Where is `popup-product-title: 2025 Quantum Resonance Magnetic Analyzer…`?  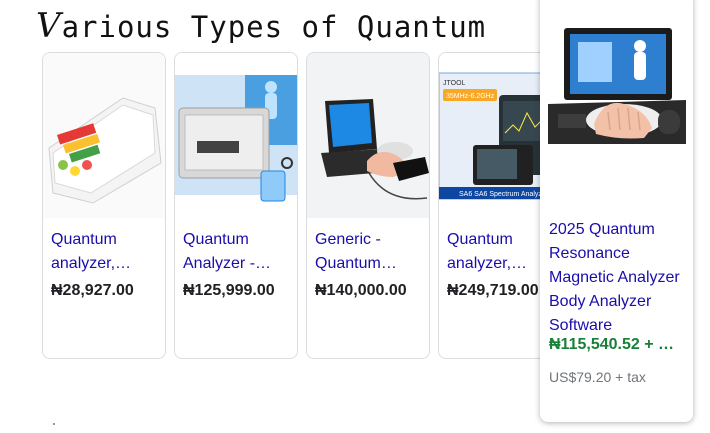 popup-product-title: 2025 Quantum Resonance Magnetic Analyzer… is located at coordinates (619, 278).